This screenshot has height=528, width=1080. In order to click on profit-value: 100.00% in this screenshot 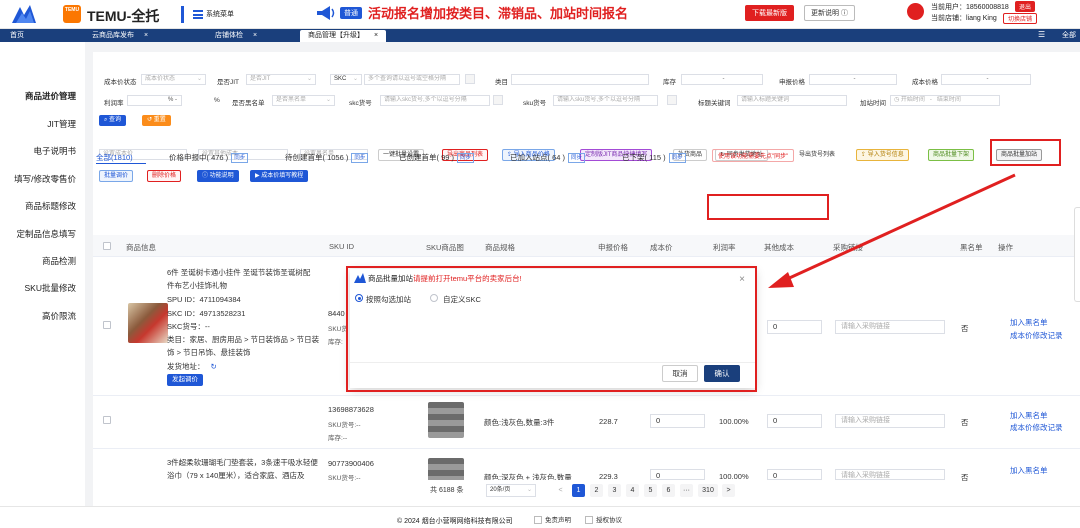, I will do `click(734, 421)`.